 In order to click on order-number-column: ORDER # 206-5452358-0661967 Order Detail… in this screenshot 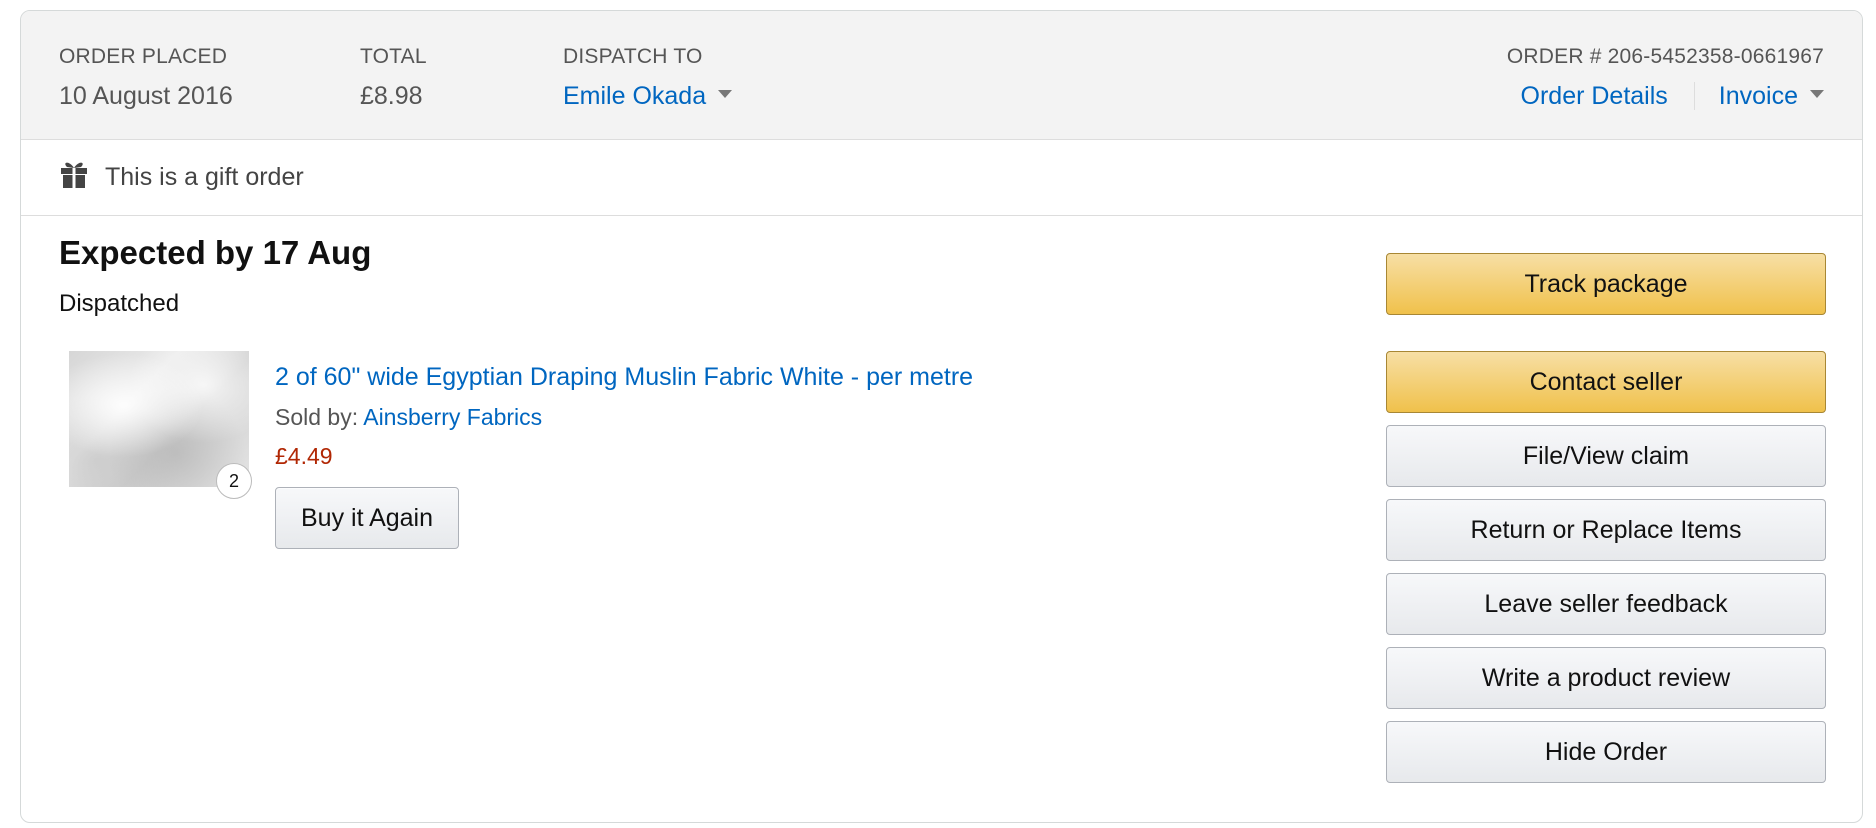, I will do `click(1665, 78)`.